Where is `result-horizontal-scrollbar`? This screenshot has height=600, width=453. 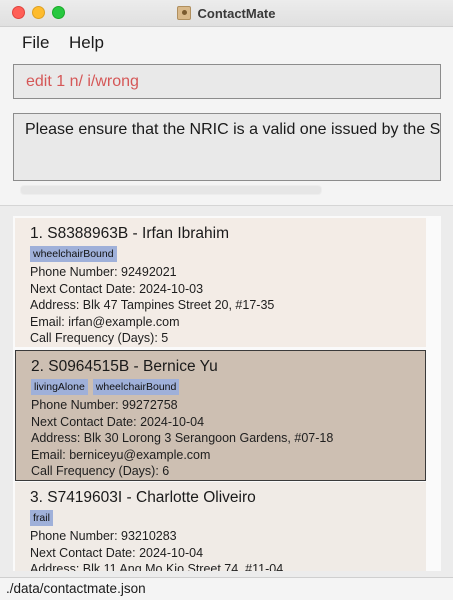 result-horizontal-scrollbar is located at coordinates (171, 190).